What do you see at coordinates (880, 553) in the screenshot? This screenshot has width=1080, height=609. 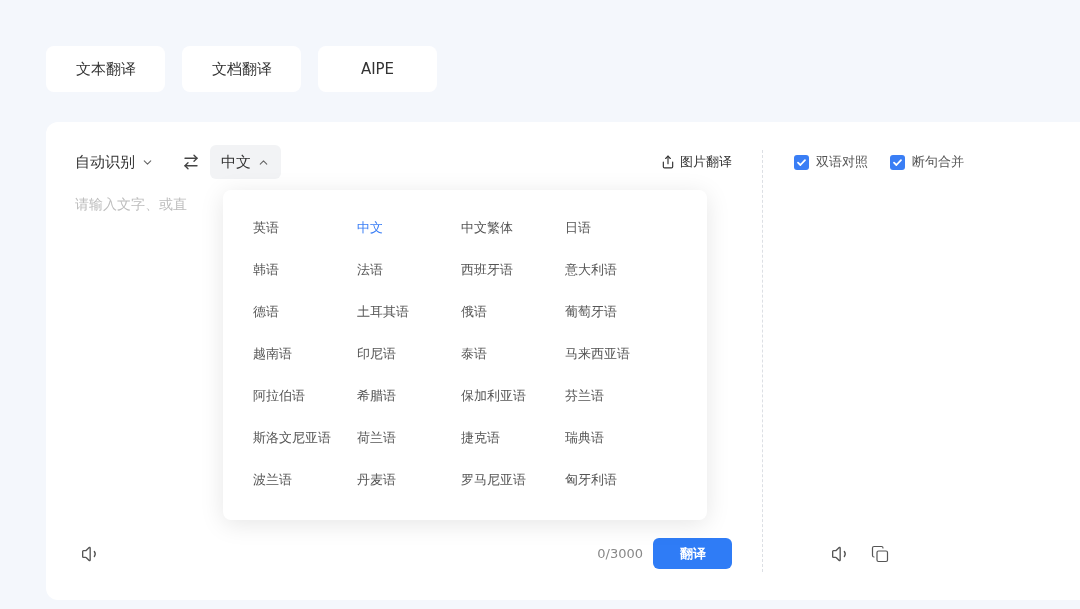 I see `copy-icon` at bounding box center [880, 553].